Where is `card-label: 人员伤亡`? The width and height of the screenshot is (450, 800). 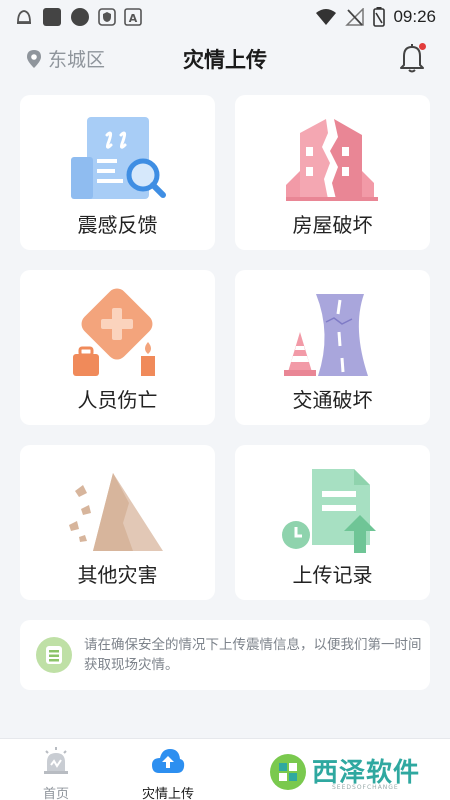
card-label: 人员伤亡 is located at coordinates (117, 400).